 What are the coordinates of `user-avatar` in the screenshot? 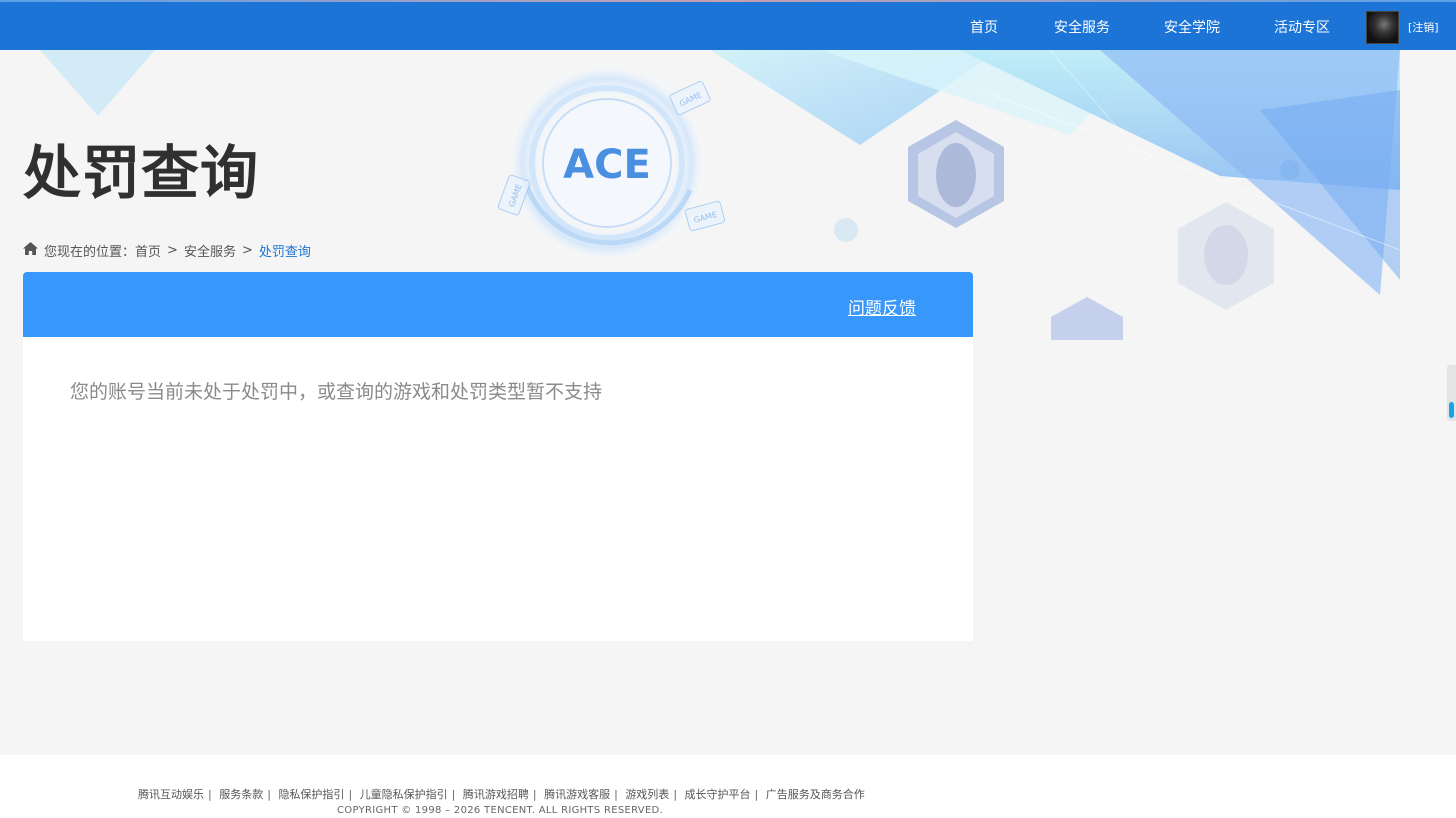 It's located at (1382, 27).